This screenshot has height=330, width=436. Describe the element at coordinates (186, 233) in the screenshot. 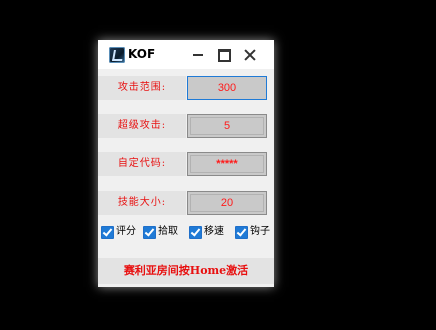

I see `option-checkboxes: 评分 拾取 移速 钩子` at that location.